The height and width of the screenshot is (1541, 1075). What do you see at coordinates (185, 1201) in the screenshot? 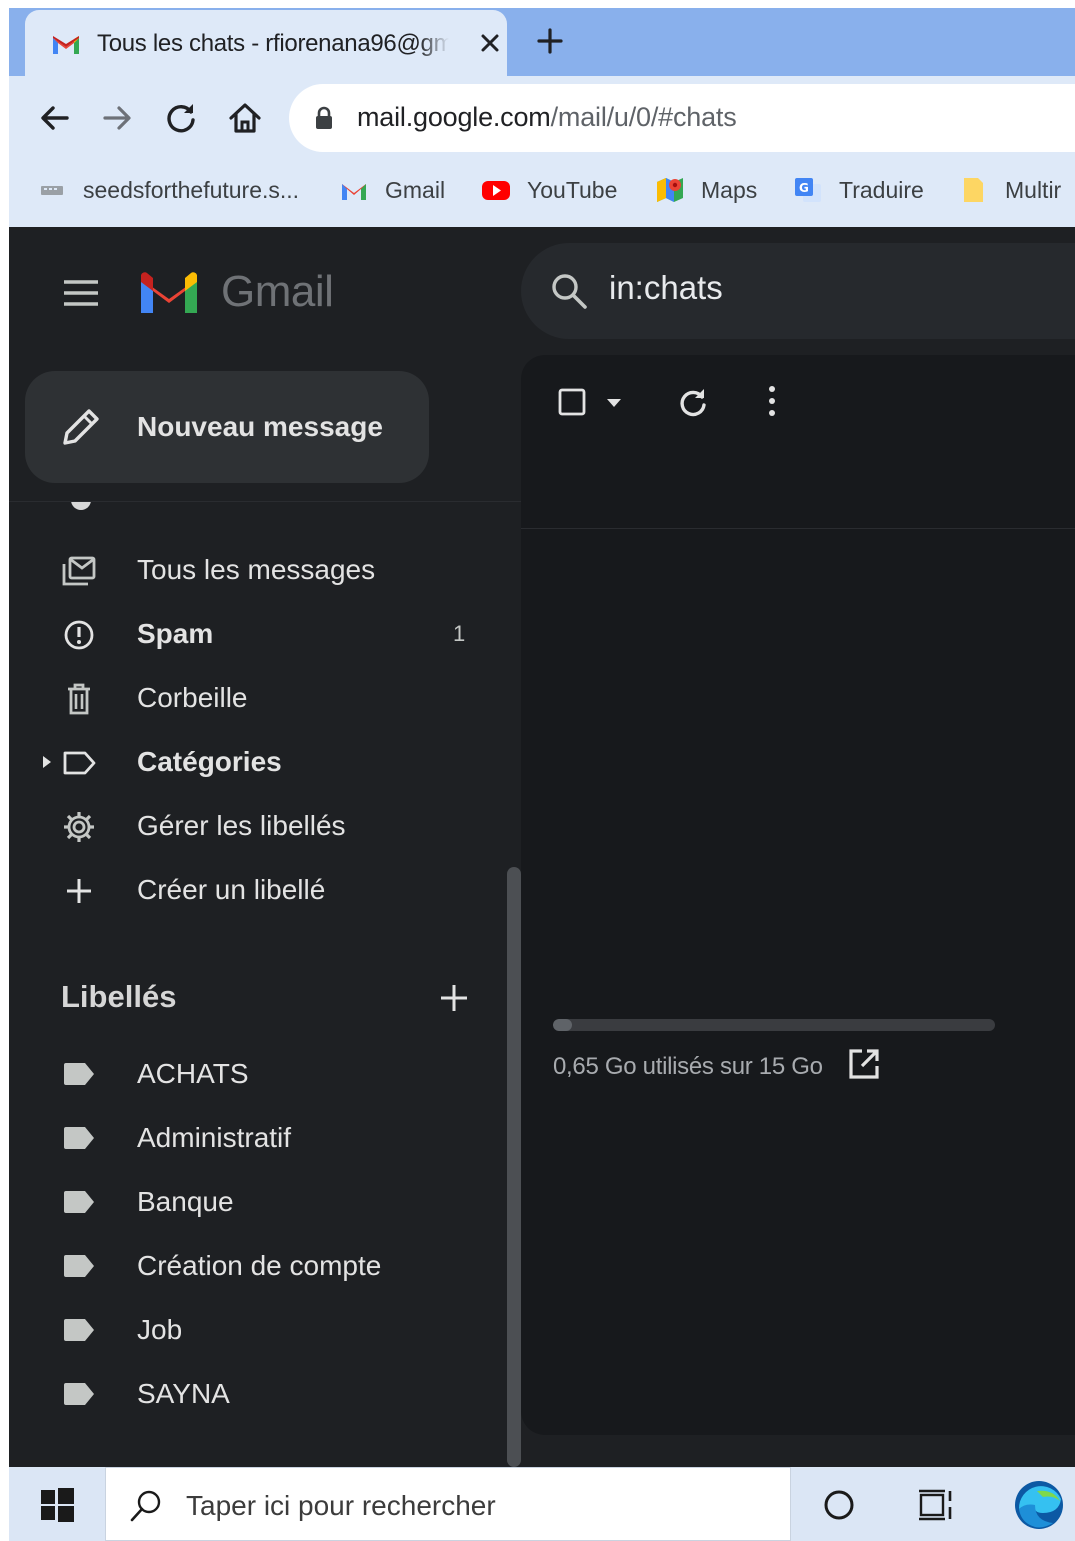
I see `label-name: Banque` at bounding box center [185, 1201].